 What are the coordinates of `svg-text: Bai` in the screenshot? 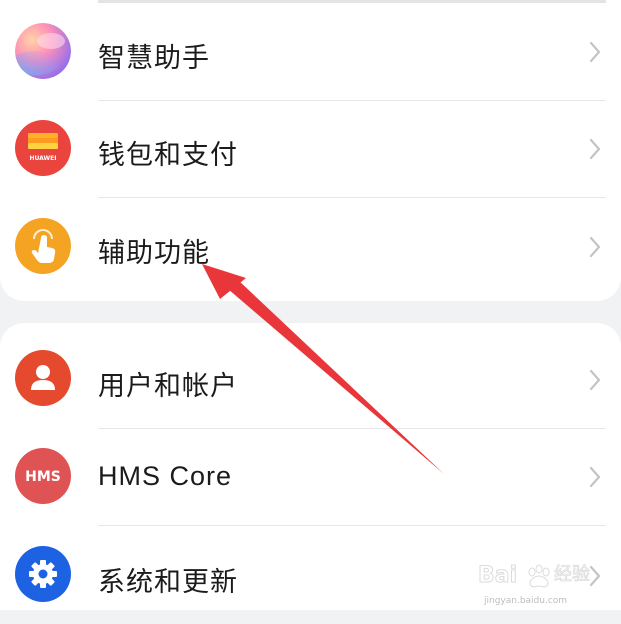 It's located at (497, 575).